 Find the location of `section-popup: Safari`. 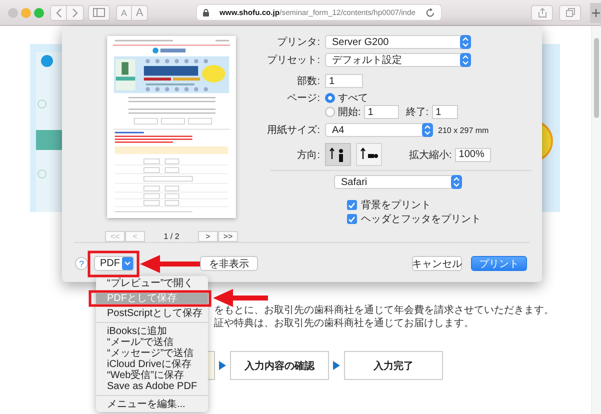

section-popup: Safari is located at coordinates (398, 182).